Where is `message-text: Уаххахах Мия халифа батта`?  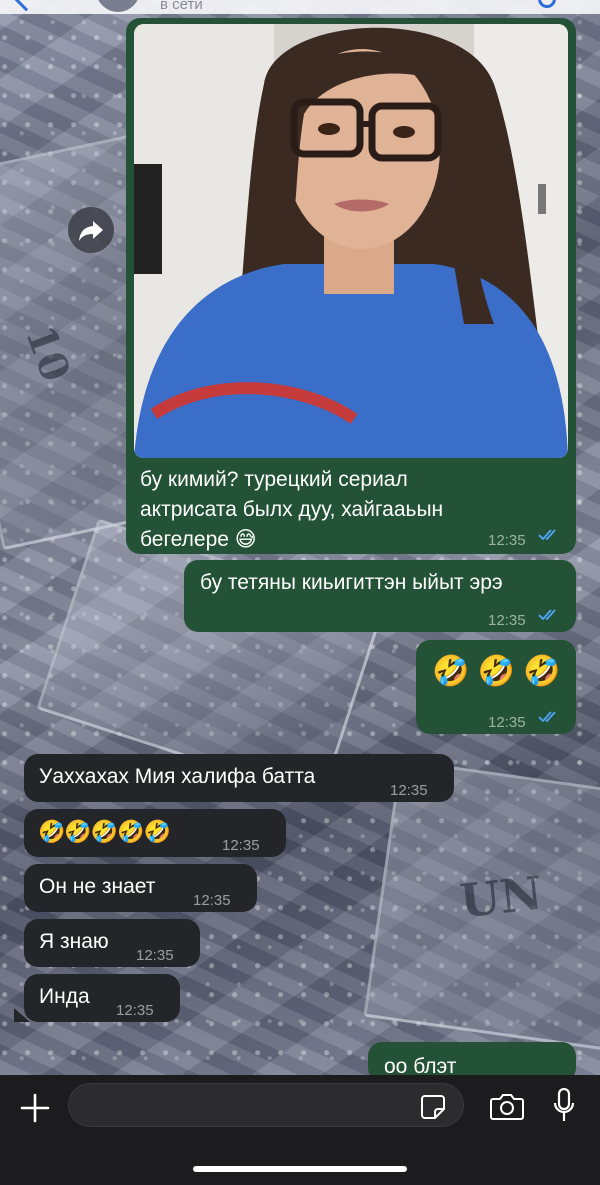
message-text: Уаххахах Мия халифа батта is located at coordinates (177, 776).